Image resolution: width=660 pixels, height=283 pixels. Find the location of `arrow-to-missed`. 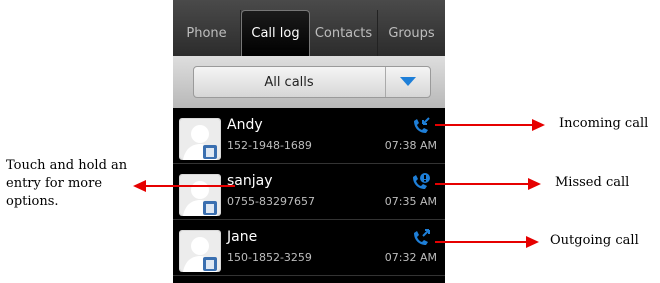

arrow-to-missed is located at coordinates (488, 184).